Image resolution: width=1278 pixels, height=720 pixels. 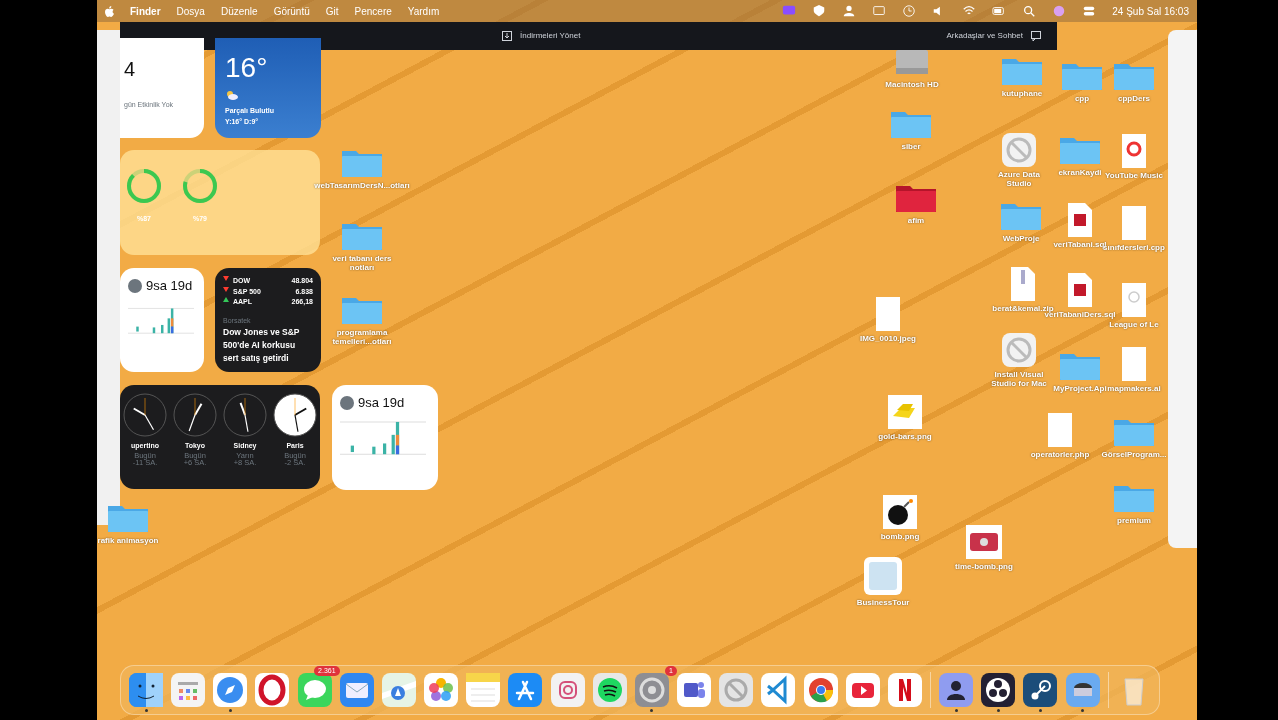 What do you see at coordinates (1023, 284) in the screenshot?
I see `zip-file-icon` at bounding box center [1023, 284].